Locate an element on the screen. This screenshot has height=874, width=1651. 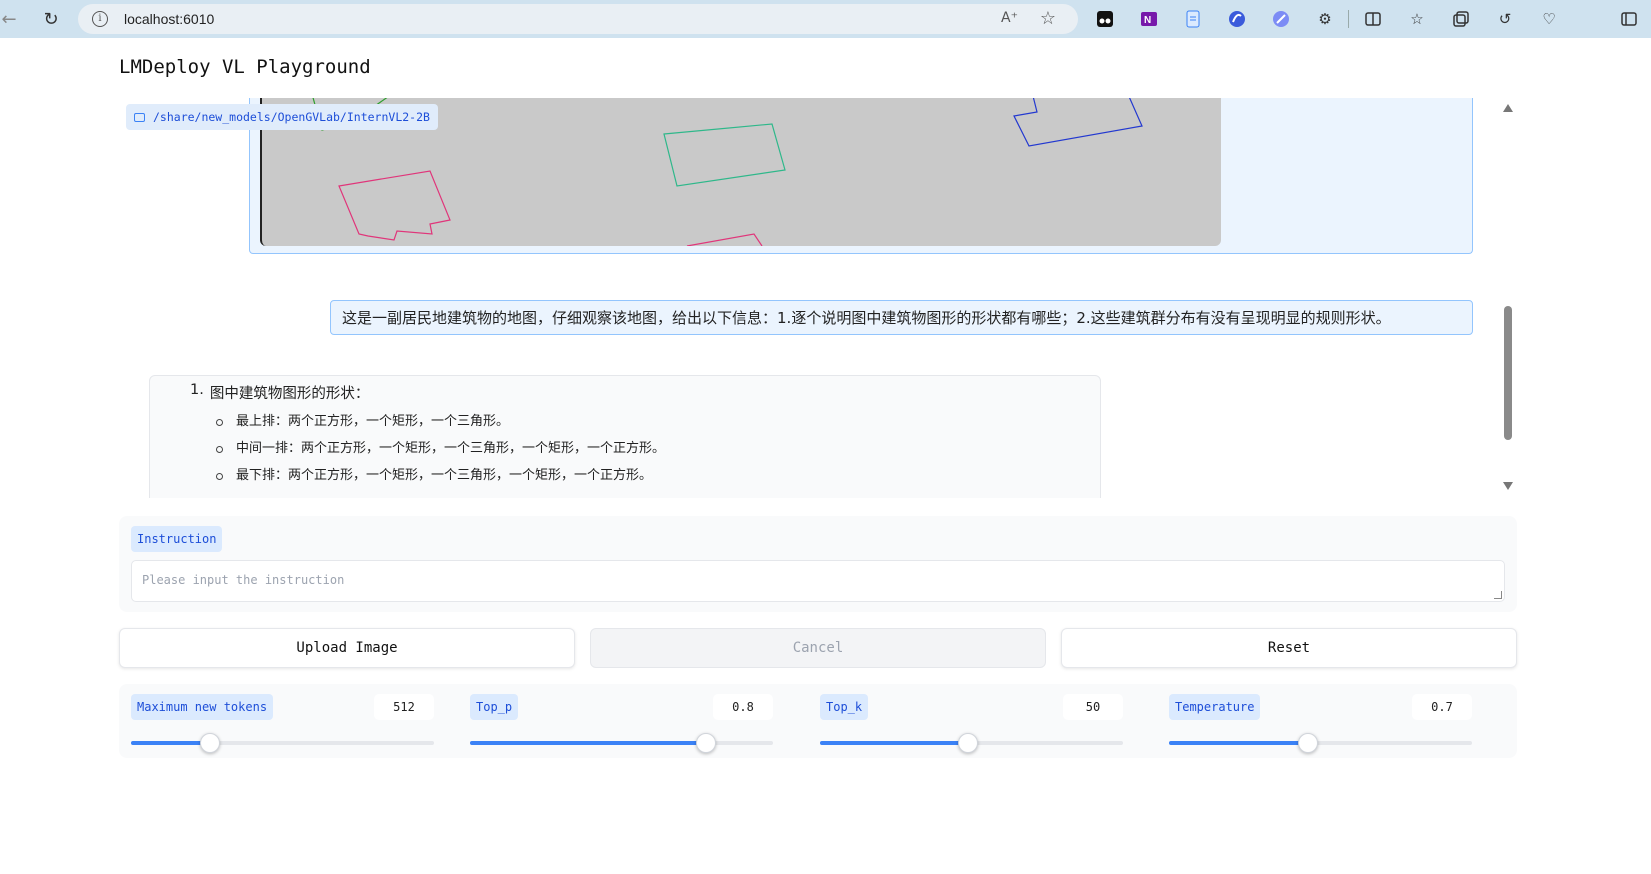
top-k-input: 50 is located at coordinates (1093, 707).